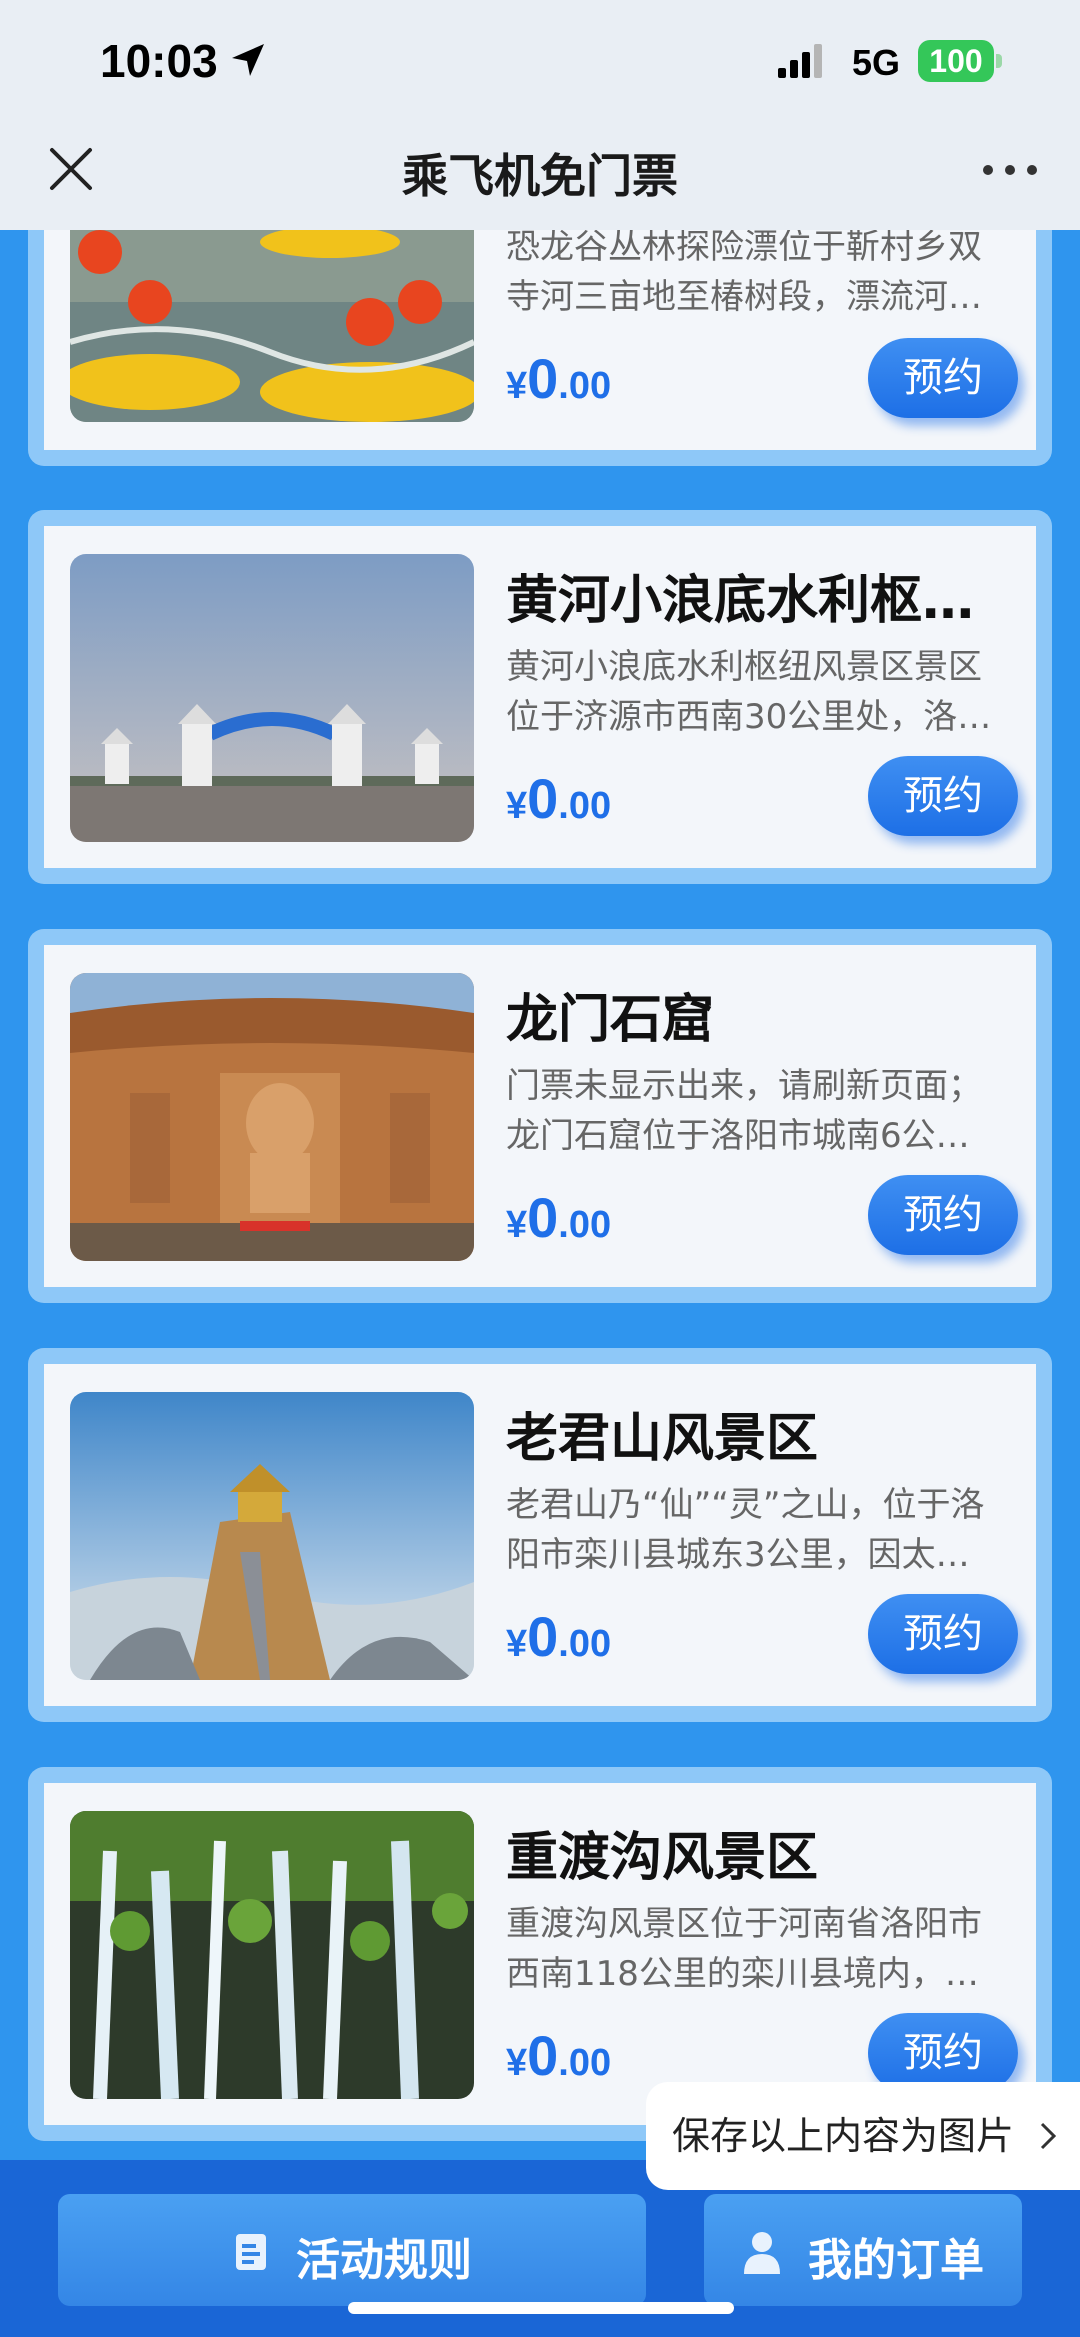 This screenshot has height=2337, width=1080. What do you see at coordinates (251, 2252) in the screenshot?
I see `document-icon` at bounding box center [251, 2252].